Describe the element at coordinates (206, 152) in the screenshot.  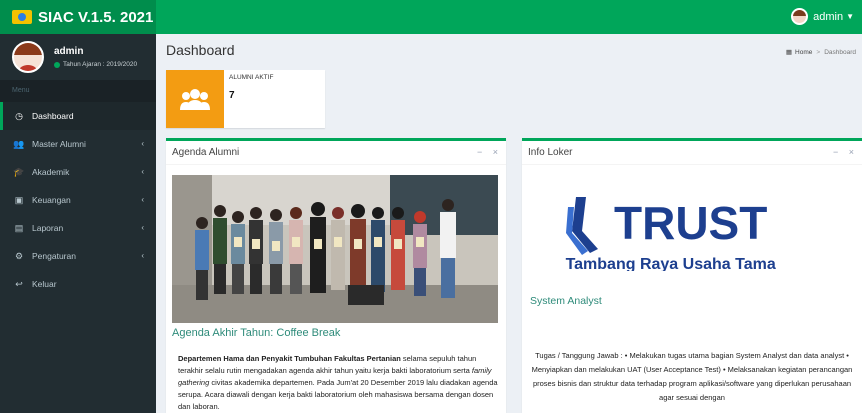
I see `box-title: Agenda Alumni` at that location.